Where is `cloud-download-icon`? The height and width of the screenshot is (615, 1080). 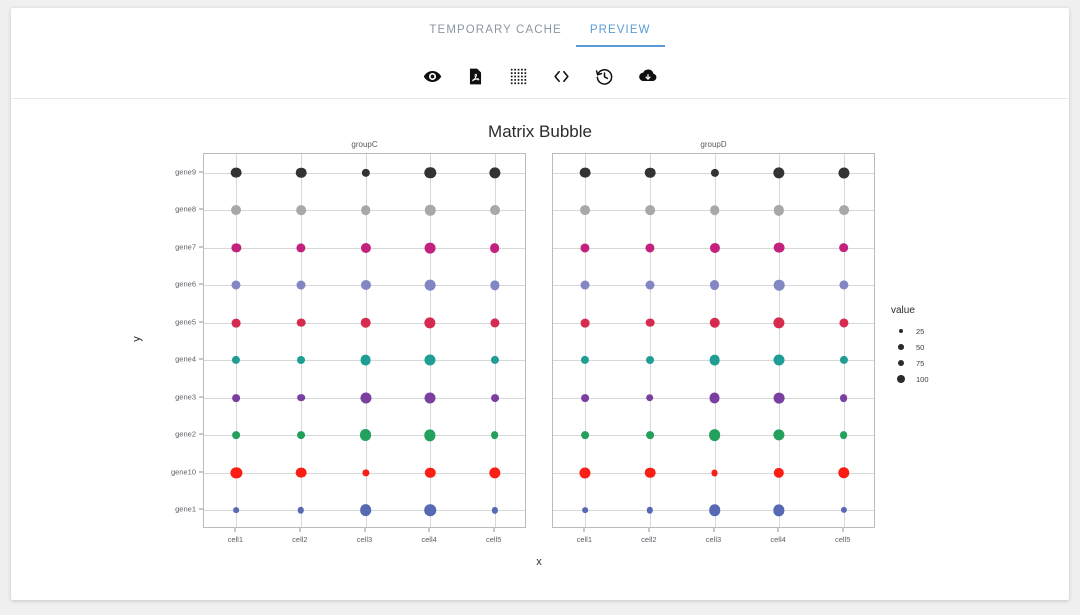 cloud-download-icon is located at coordinates (648, 76).